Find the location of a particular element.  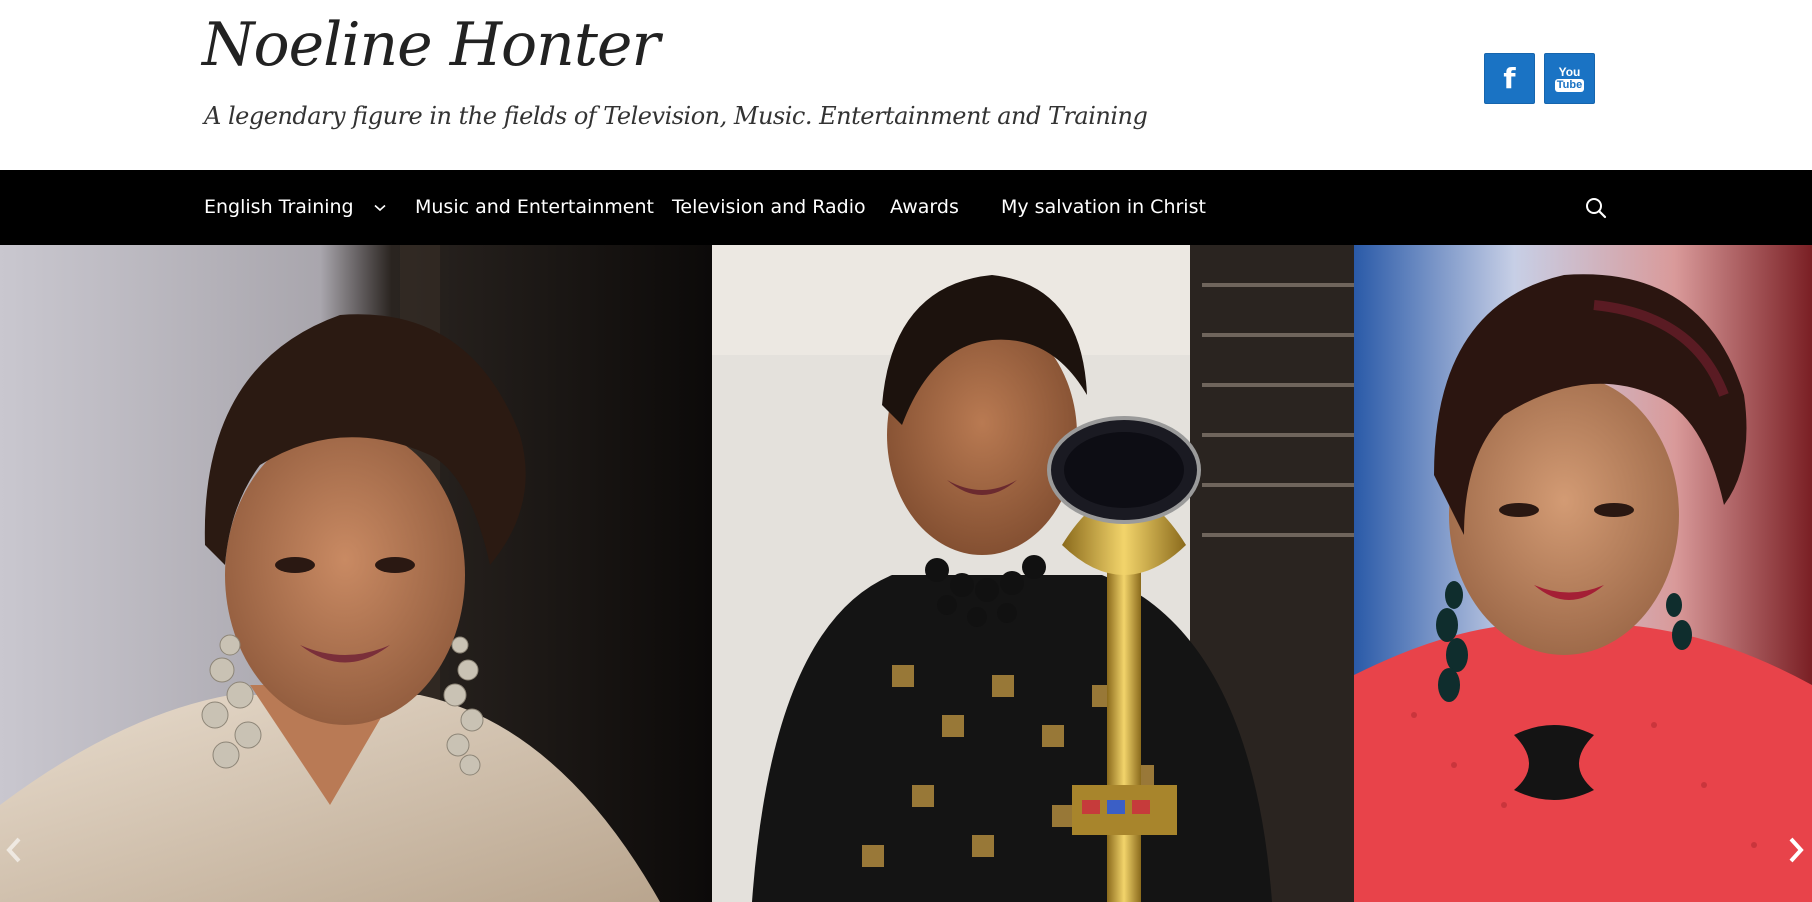

nav-item-english-training: English Training is located at coordinates (295, 207).